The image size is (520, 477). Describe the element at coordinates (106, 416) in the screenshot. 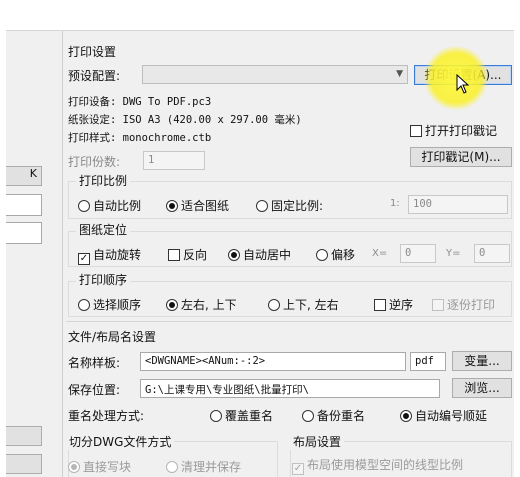

I see `rename-label: 重名处理方式:` at that location.